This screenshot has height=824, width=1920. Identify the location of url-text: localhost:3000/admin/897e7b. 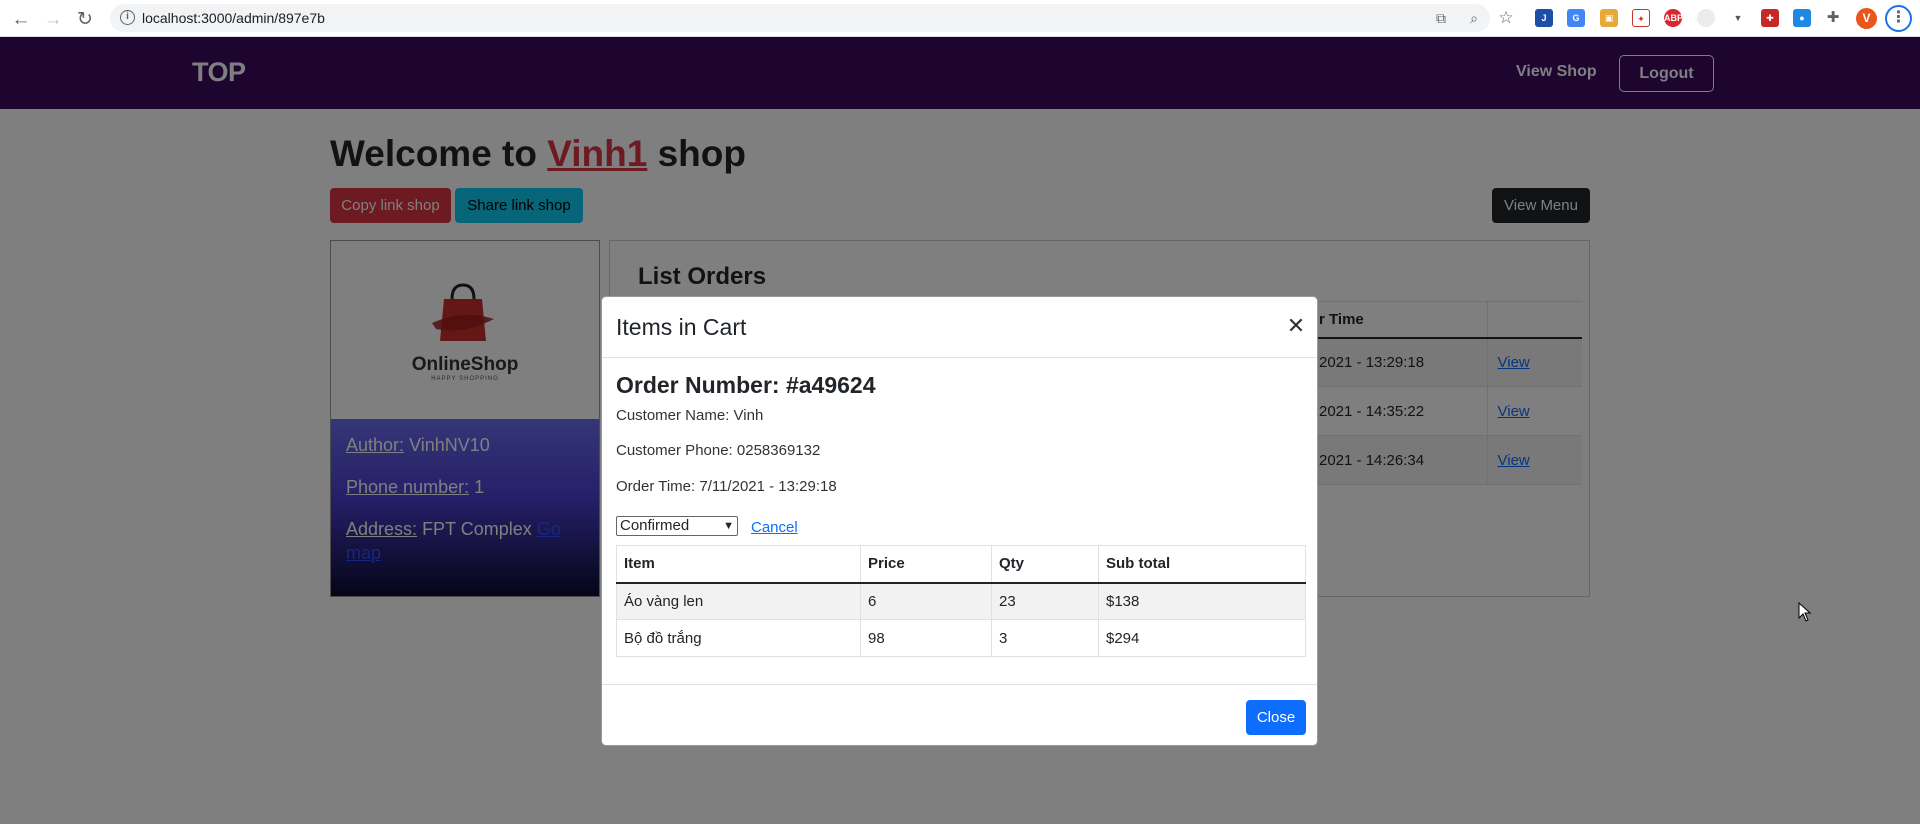
(233, 18).